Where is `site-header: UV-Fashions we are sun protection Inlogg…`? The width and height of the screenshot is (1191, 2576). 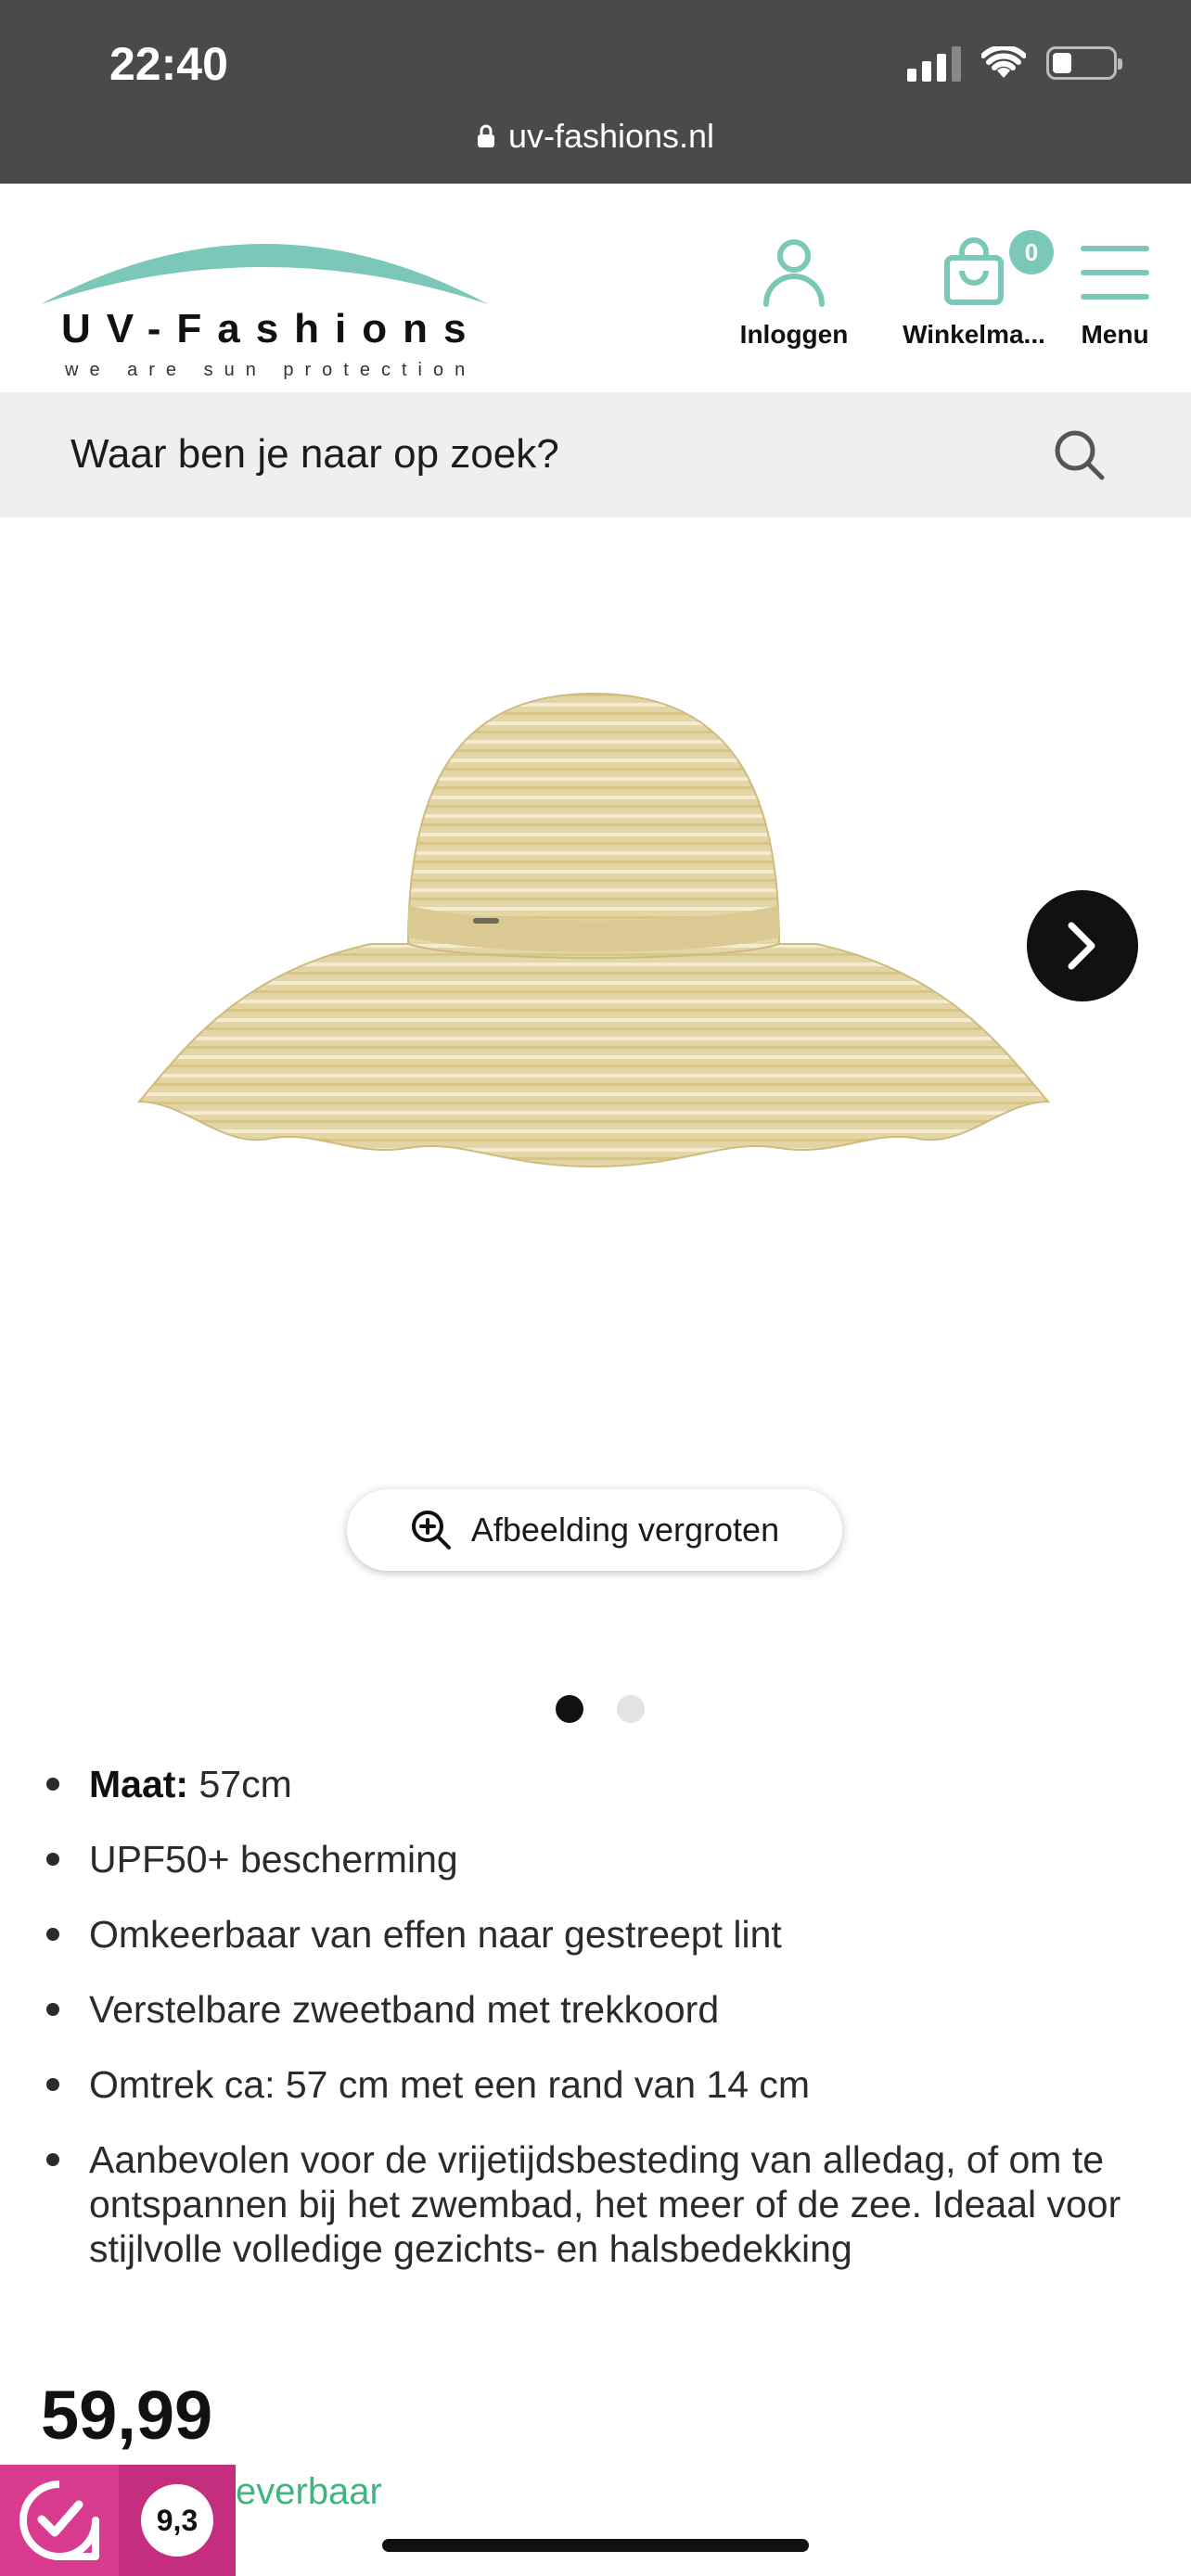 site-header: UV-Fashions we are sun protection Inlogg… is located at coordinates (595, 288).